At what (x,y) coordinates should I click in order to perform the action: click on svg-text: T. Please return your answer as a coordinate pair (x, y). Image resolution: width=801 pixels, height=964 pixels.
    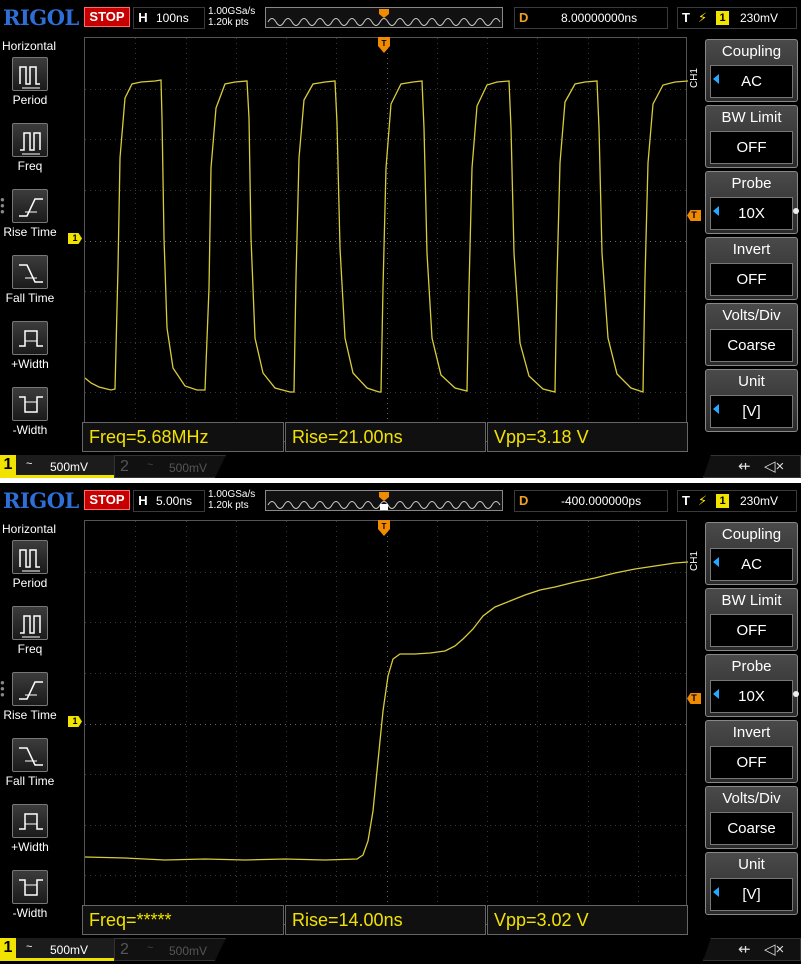
    Looking at the image, I should click on (384, 43).